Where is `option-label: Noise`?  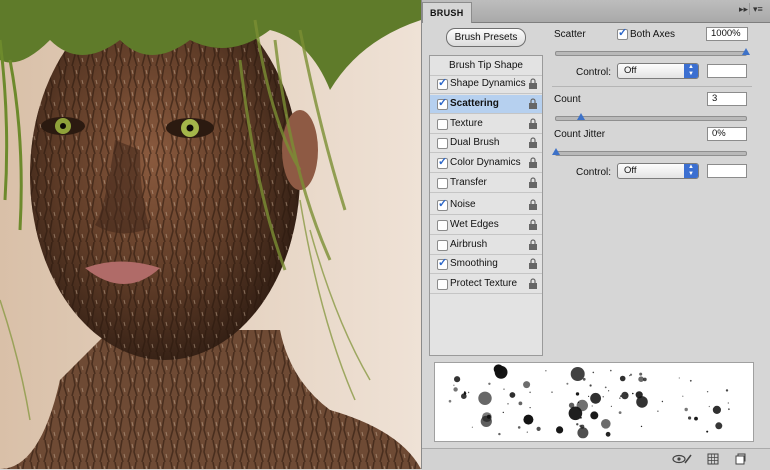
option-label: Noise is located at coordinates (463, 204).